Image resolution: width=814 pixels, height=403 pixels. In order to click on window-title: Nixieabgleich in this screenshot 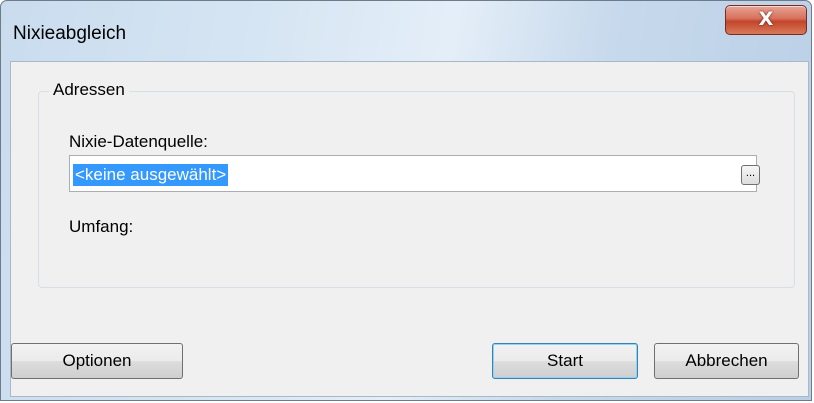, I will do `click(70, 33)`.